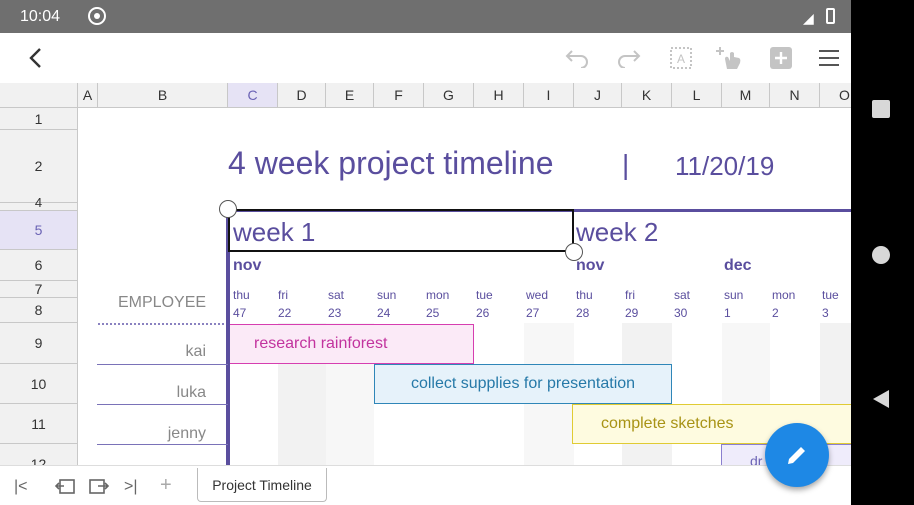 The height and width of the screenshot is (505, 914). I want to click on redo-button, so click(629, 58).